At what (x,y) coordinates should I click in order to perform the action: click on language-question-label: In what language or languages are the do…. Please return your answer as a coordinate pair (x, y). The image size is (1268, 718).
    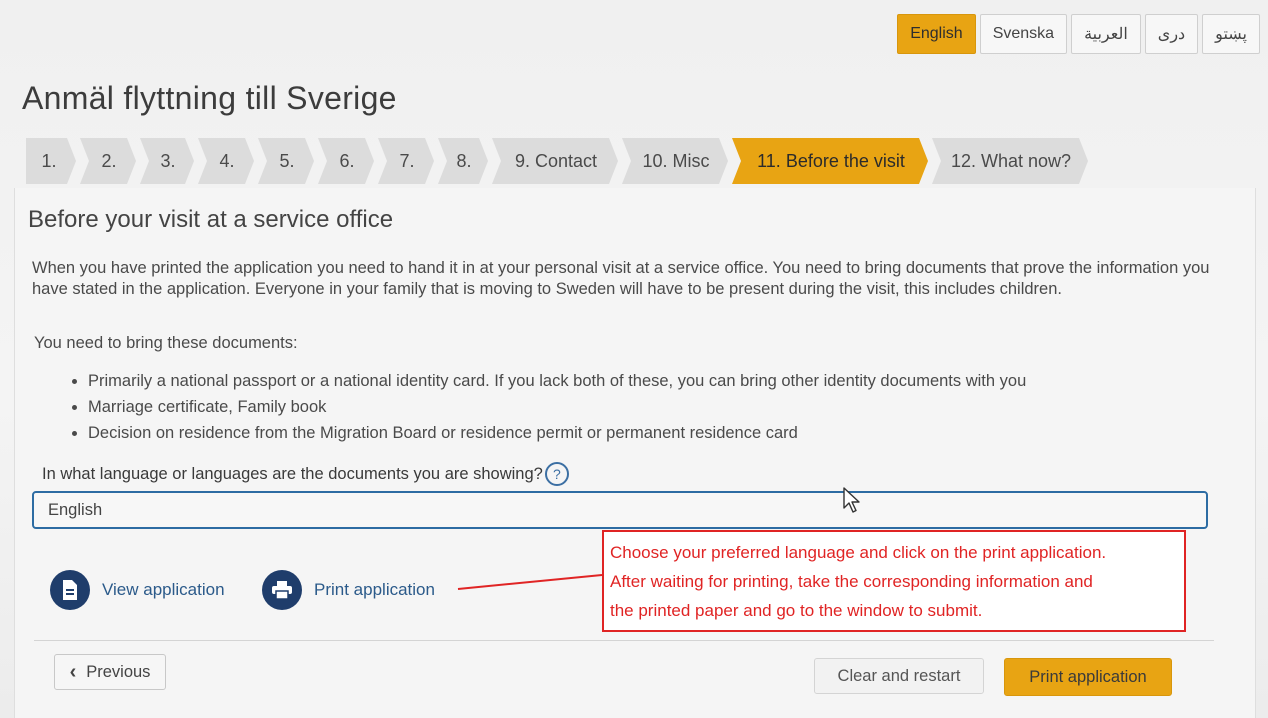
    Looking at the image, I should click on (292, 473).